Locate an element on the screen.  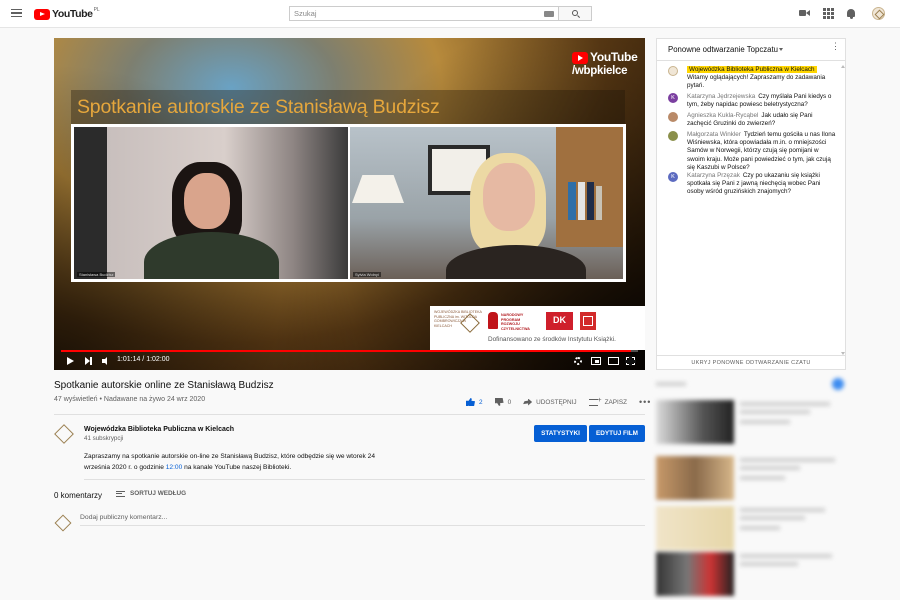
lamp is located at coordinates (378, 189).